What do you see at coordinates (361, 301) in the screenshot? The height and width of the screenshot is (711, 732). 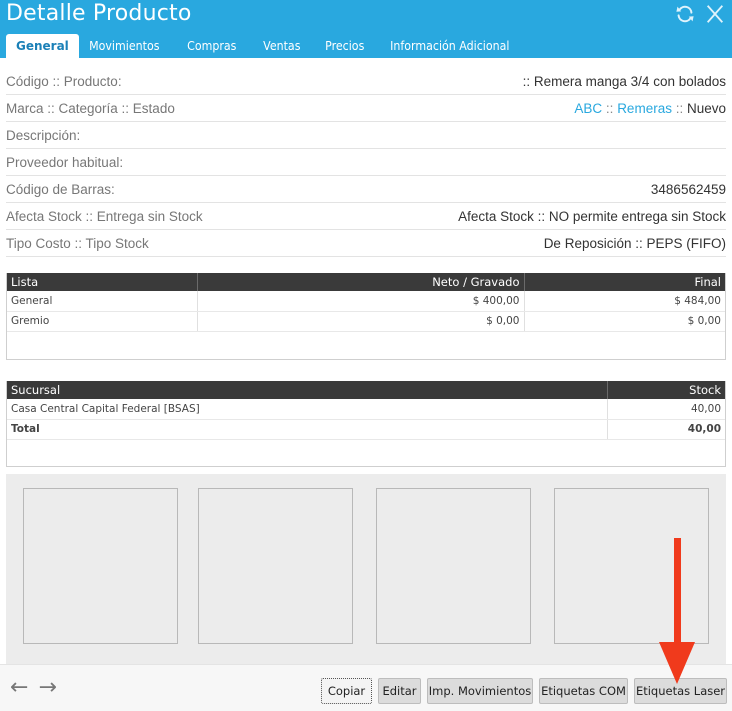 I see `cell: $ 400,00` at bounding box center [361, 301].